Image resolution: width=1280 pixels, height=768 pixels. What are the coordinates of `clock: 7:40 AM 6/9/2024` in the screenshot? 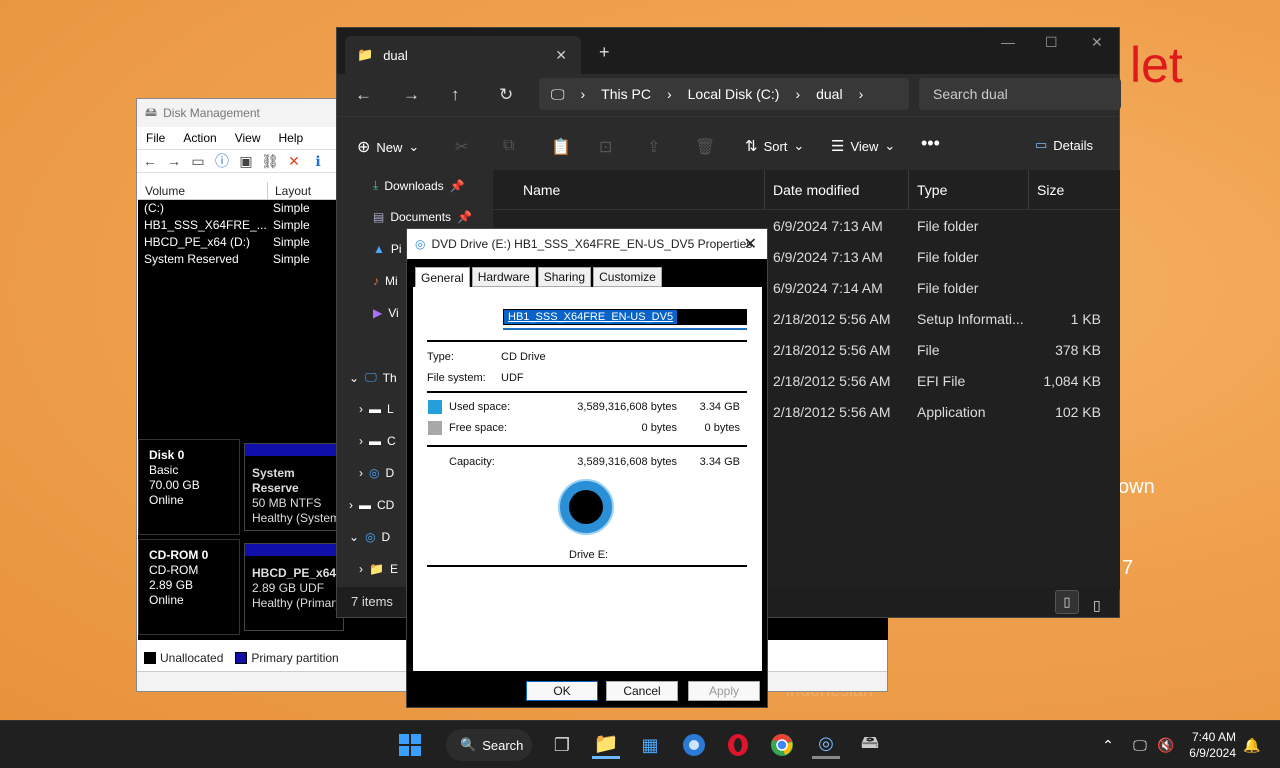 It's located at (1212, 745).